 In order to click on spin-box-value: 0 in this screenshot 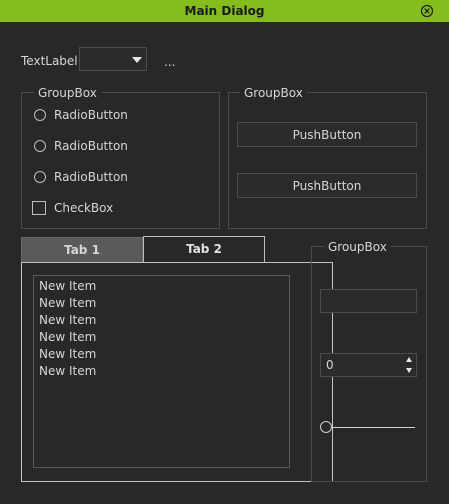, I will do `click(330, 365)`.